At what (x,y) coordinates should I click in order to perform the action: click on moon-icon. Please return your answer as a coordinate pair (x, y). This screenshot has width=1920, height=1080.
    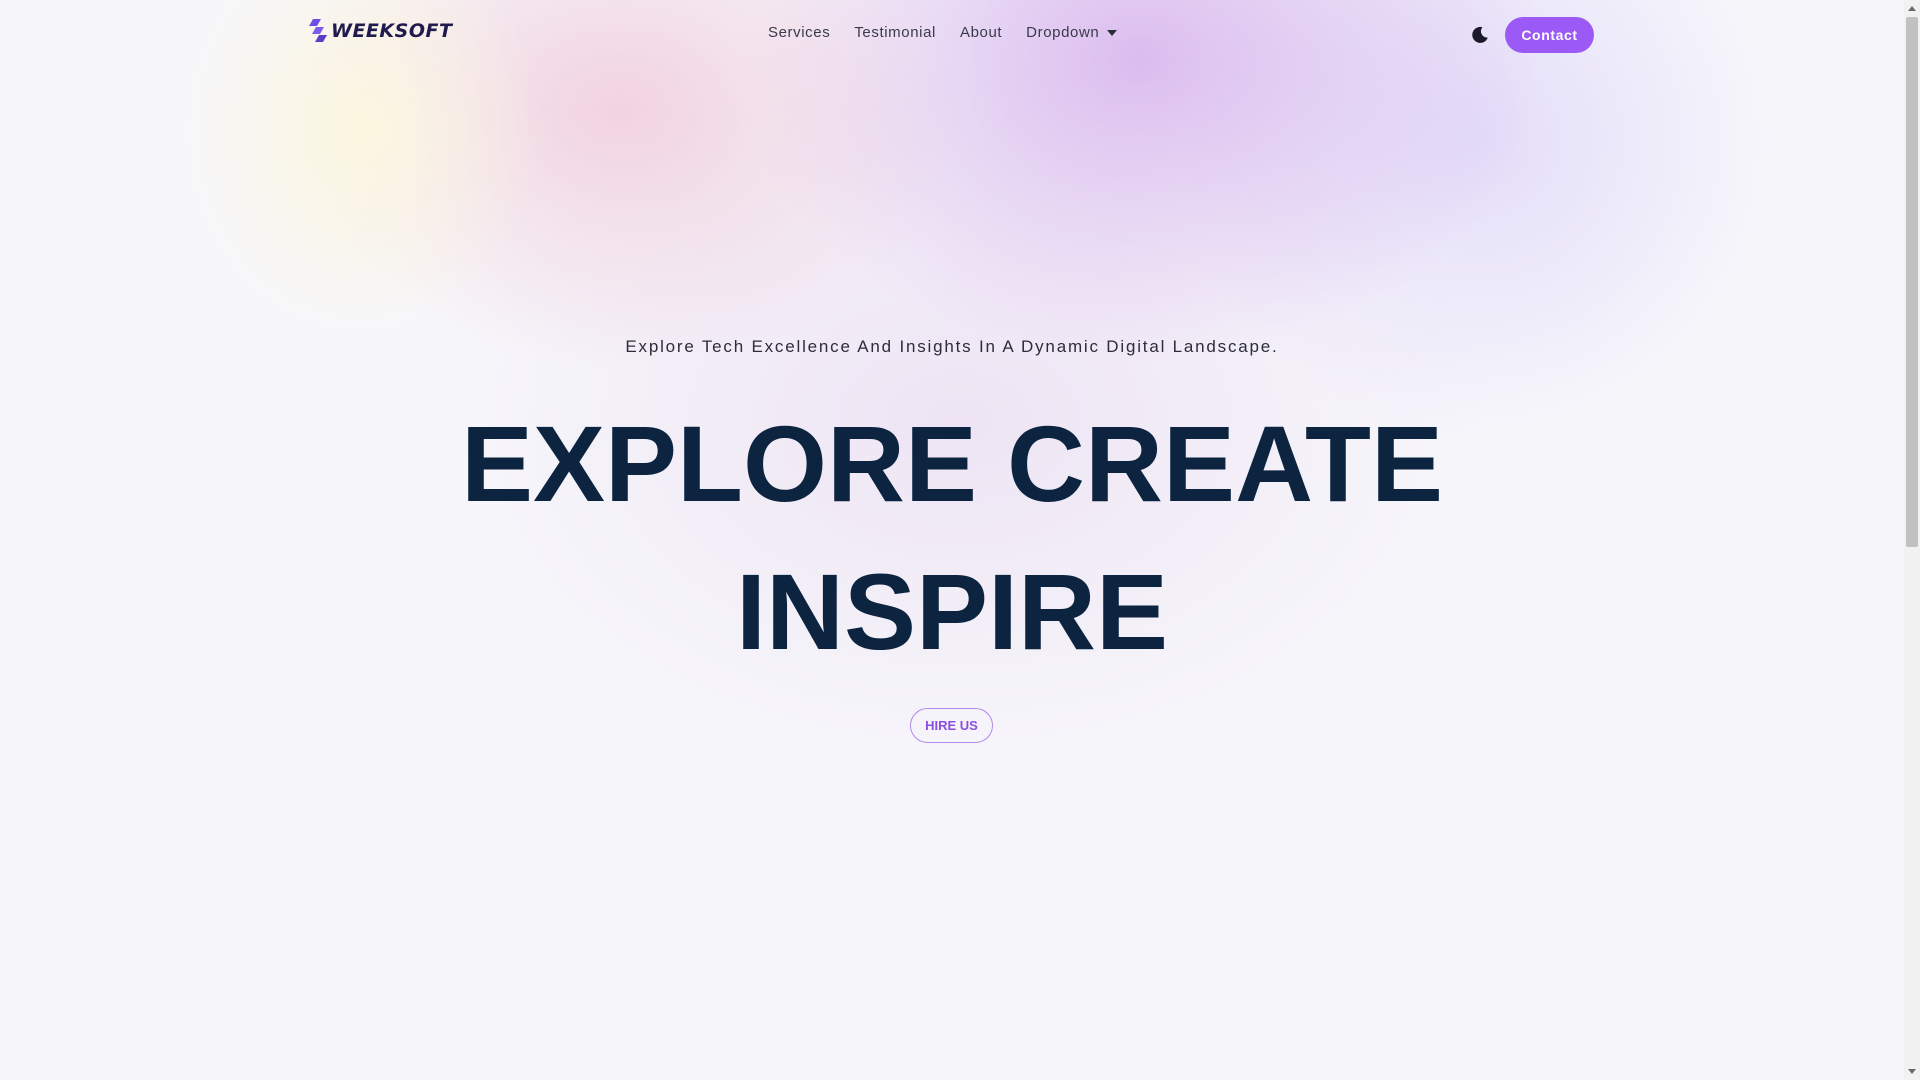
    Looking at the image, I should click on (1480, 35).